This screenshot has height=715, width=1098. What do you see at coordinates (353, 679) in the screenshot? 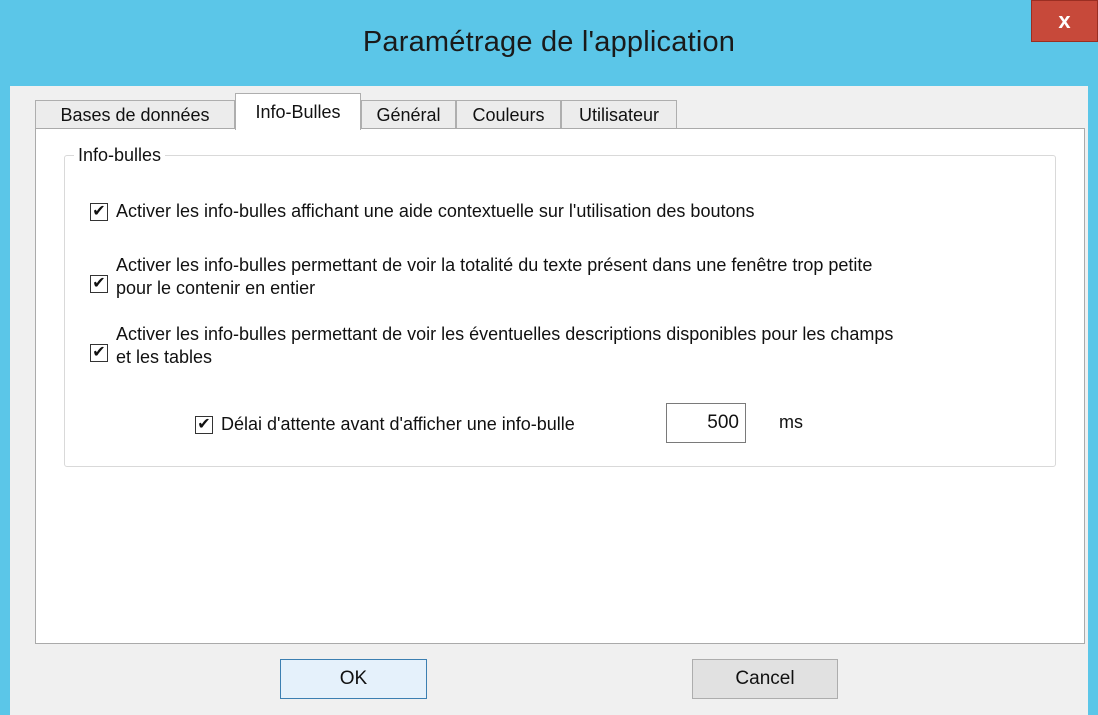
I see `ok-button: OK` at bounding box center [353, 679].